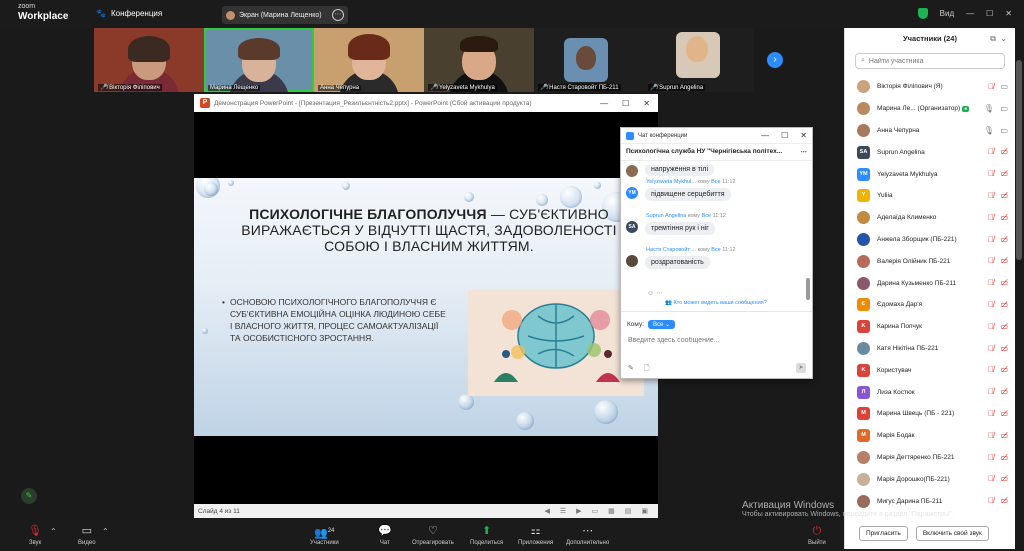 This screenshot has width=1024, height=551. I want to click on participant-row: SA Suprun Angelina 🎙̸ ▭̸, so click(930, 152).